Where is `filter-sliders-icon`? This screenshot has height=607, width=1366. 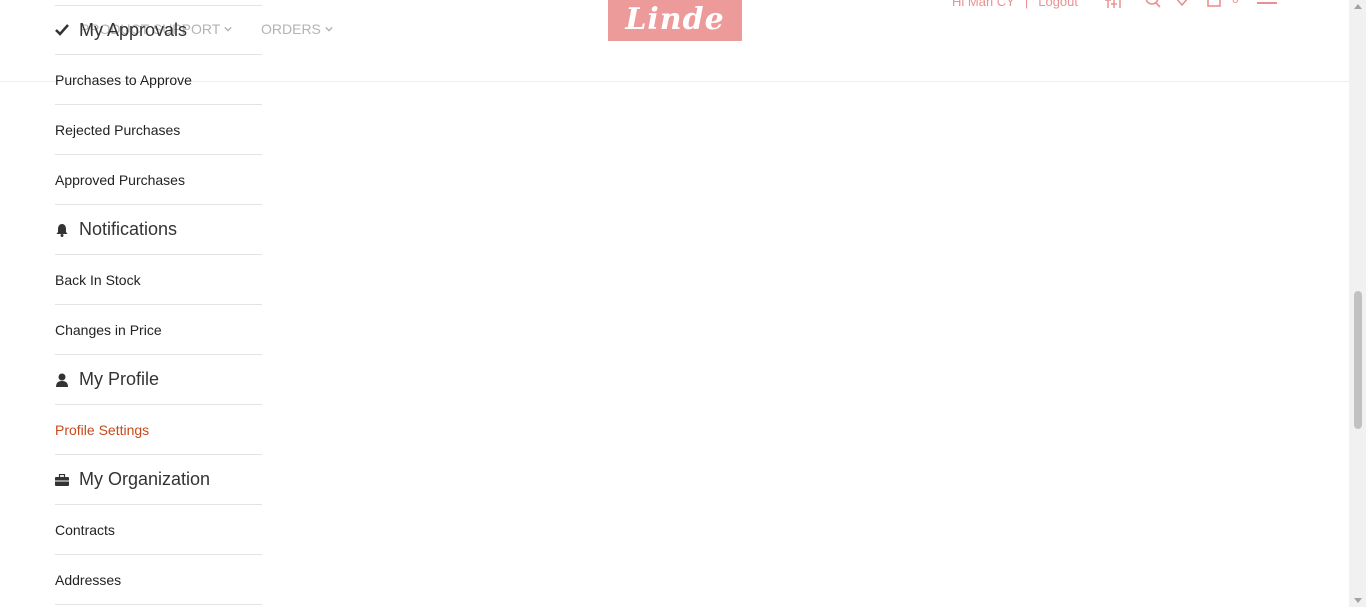
filter-sliders-icon is located at coordinates (1114, 4).